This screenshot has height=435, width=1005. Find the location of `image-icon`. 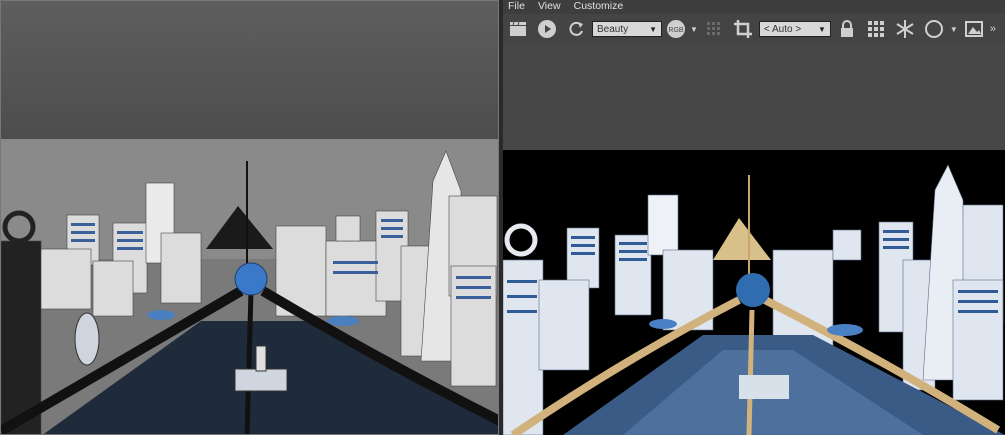

image-icon is located at coordinates (974, 29).